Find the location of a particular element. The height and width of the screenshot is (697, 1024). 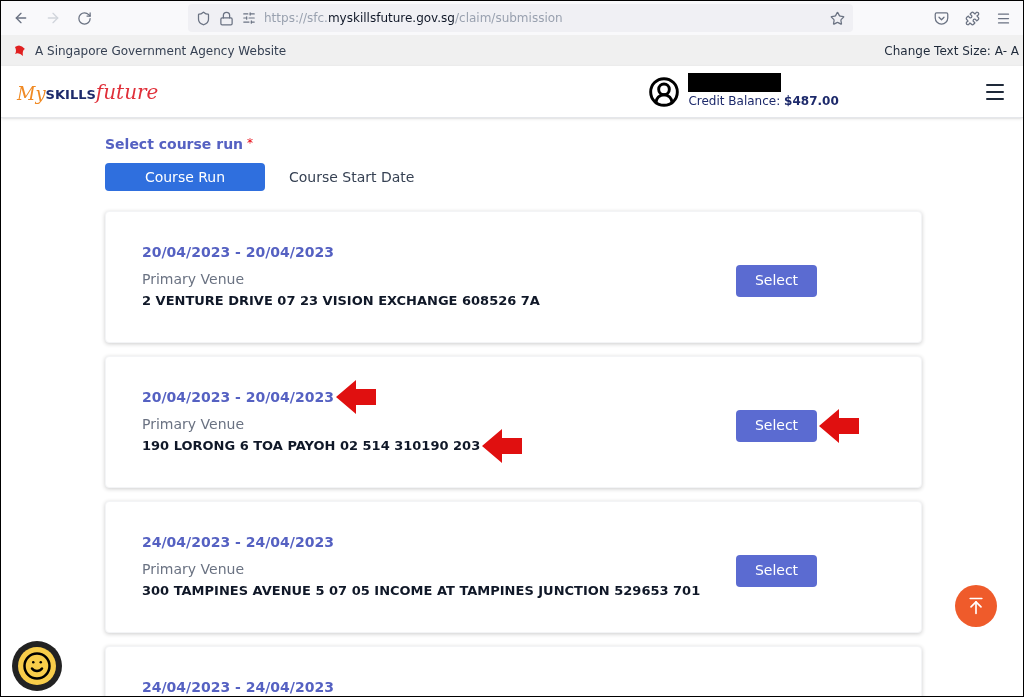

venue-address: 190 LORONG 6 TOA PAYOH 02 514 310190 203 is located at coordinates (311, 446).